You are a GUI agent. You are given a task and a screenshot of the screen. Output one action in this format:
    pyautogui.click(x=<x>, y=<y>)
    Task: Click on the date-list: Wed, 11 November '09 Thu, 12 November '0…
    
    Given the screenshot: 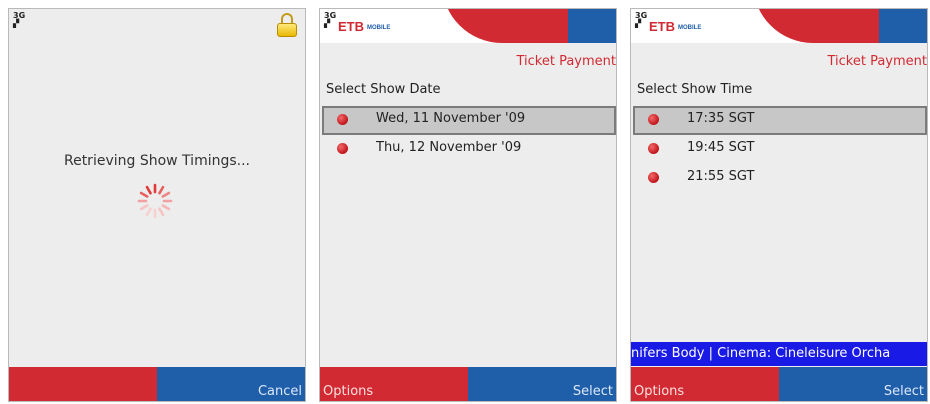 What is the action you would take?
    pyautogui.click(x=469, y=135)
    